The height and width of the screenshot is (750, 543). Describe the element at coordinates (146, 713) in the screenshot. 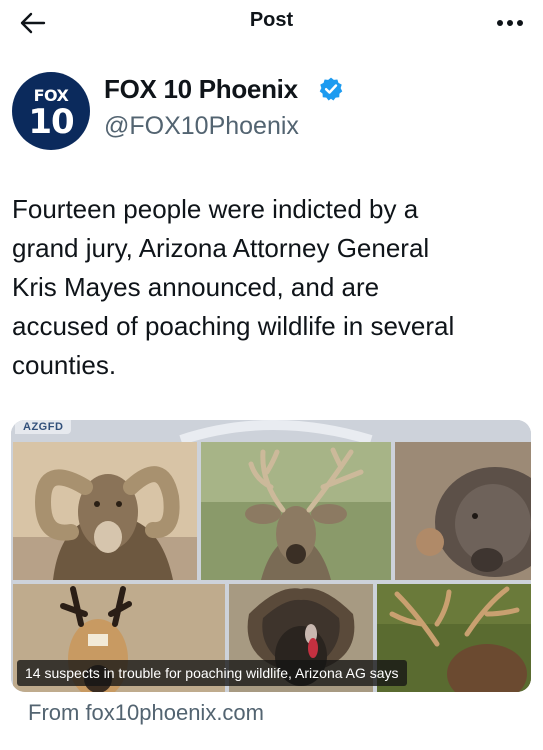

I see `source-link: From fox10phoenix.com` at that location.